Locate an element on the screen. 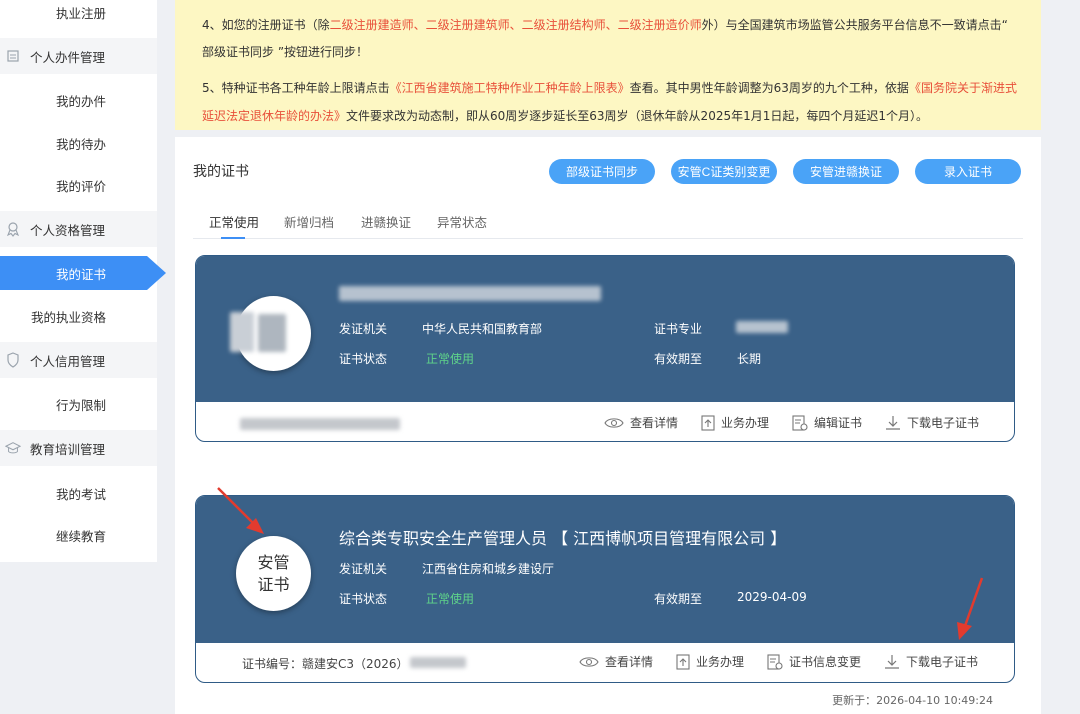 This screenshot has height=714, width=1080. sidebar-item-my-practice-qualification: 我的执业资格 is located at coordinates (78, 316).